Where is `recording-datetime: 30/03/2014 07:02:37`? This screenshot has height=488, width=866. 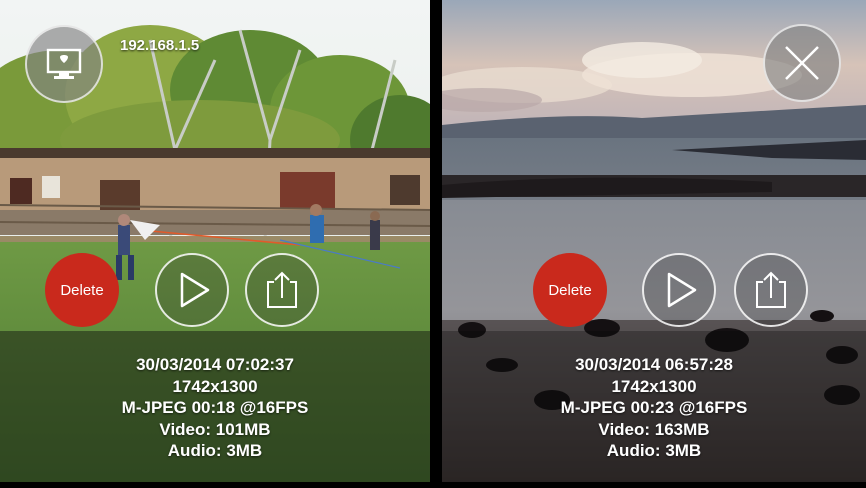 recording-datetime: 30/03/2014 07:02:37 is located at coordinates (215, 364).